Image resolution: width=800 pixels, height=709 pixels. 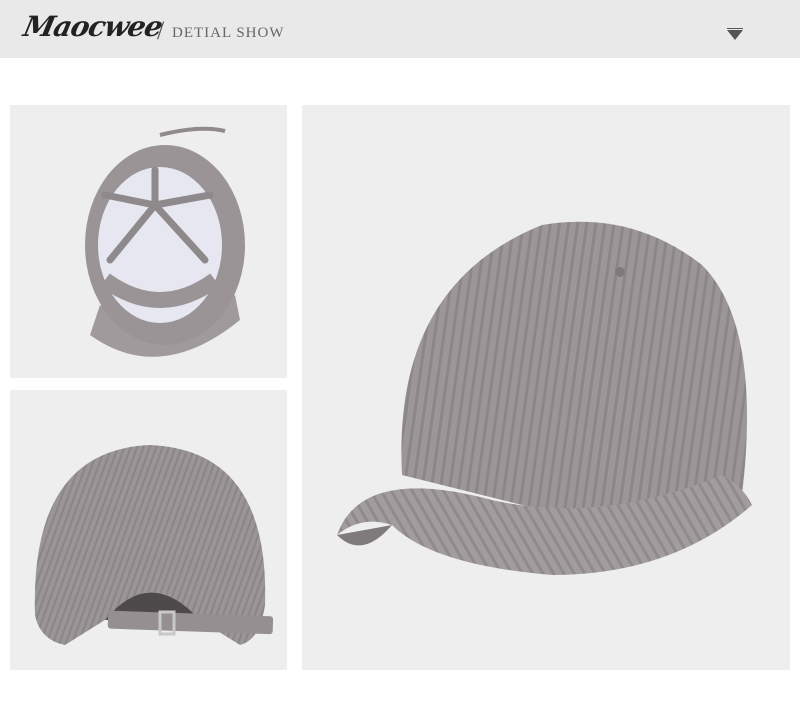 I want to click on cap-back-photo, so click(x=148, y=530).